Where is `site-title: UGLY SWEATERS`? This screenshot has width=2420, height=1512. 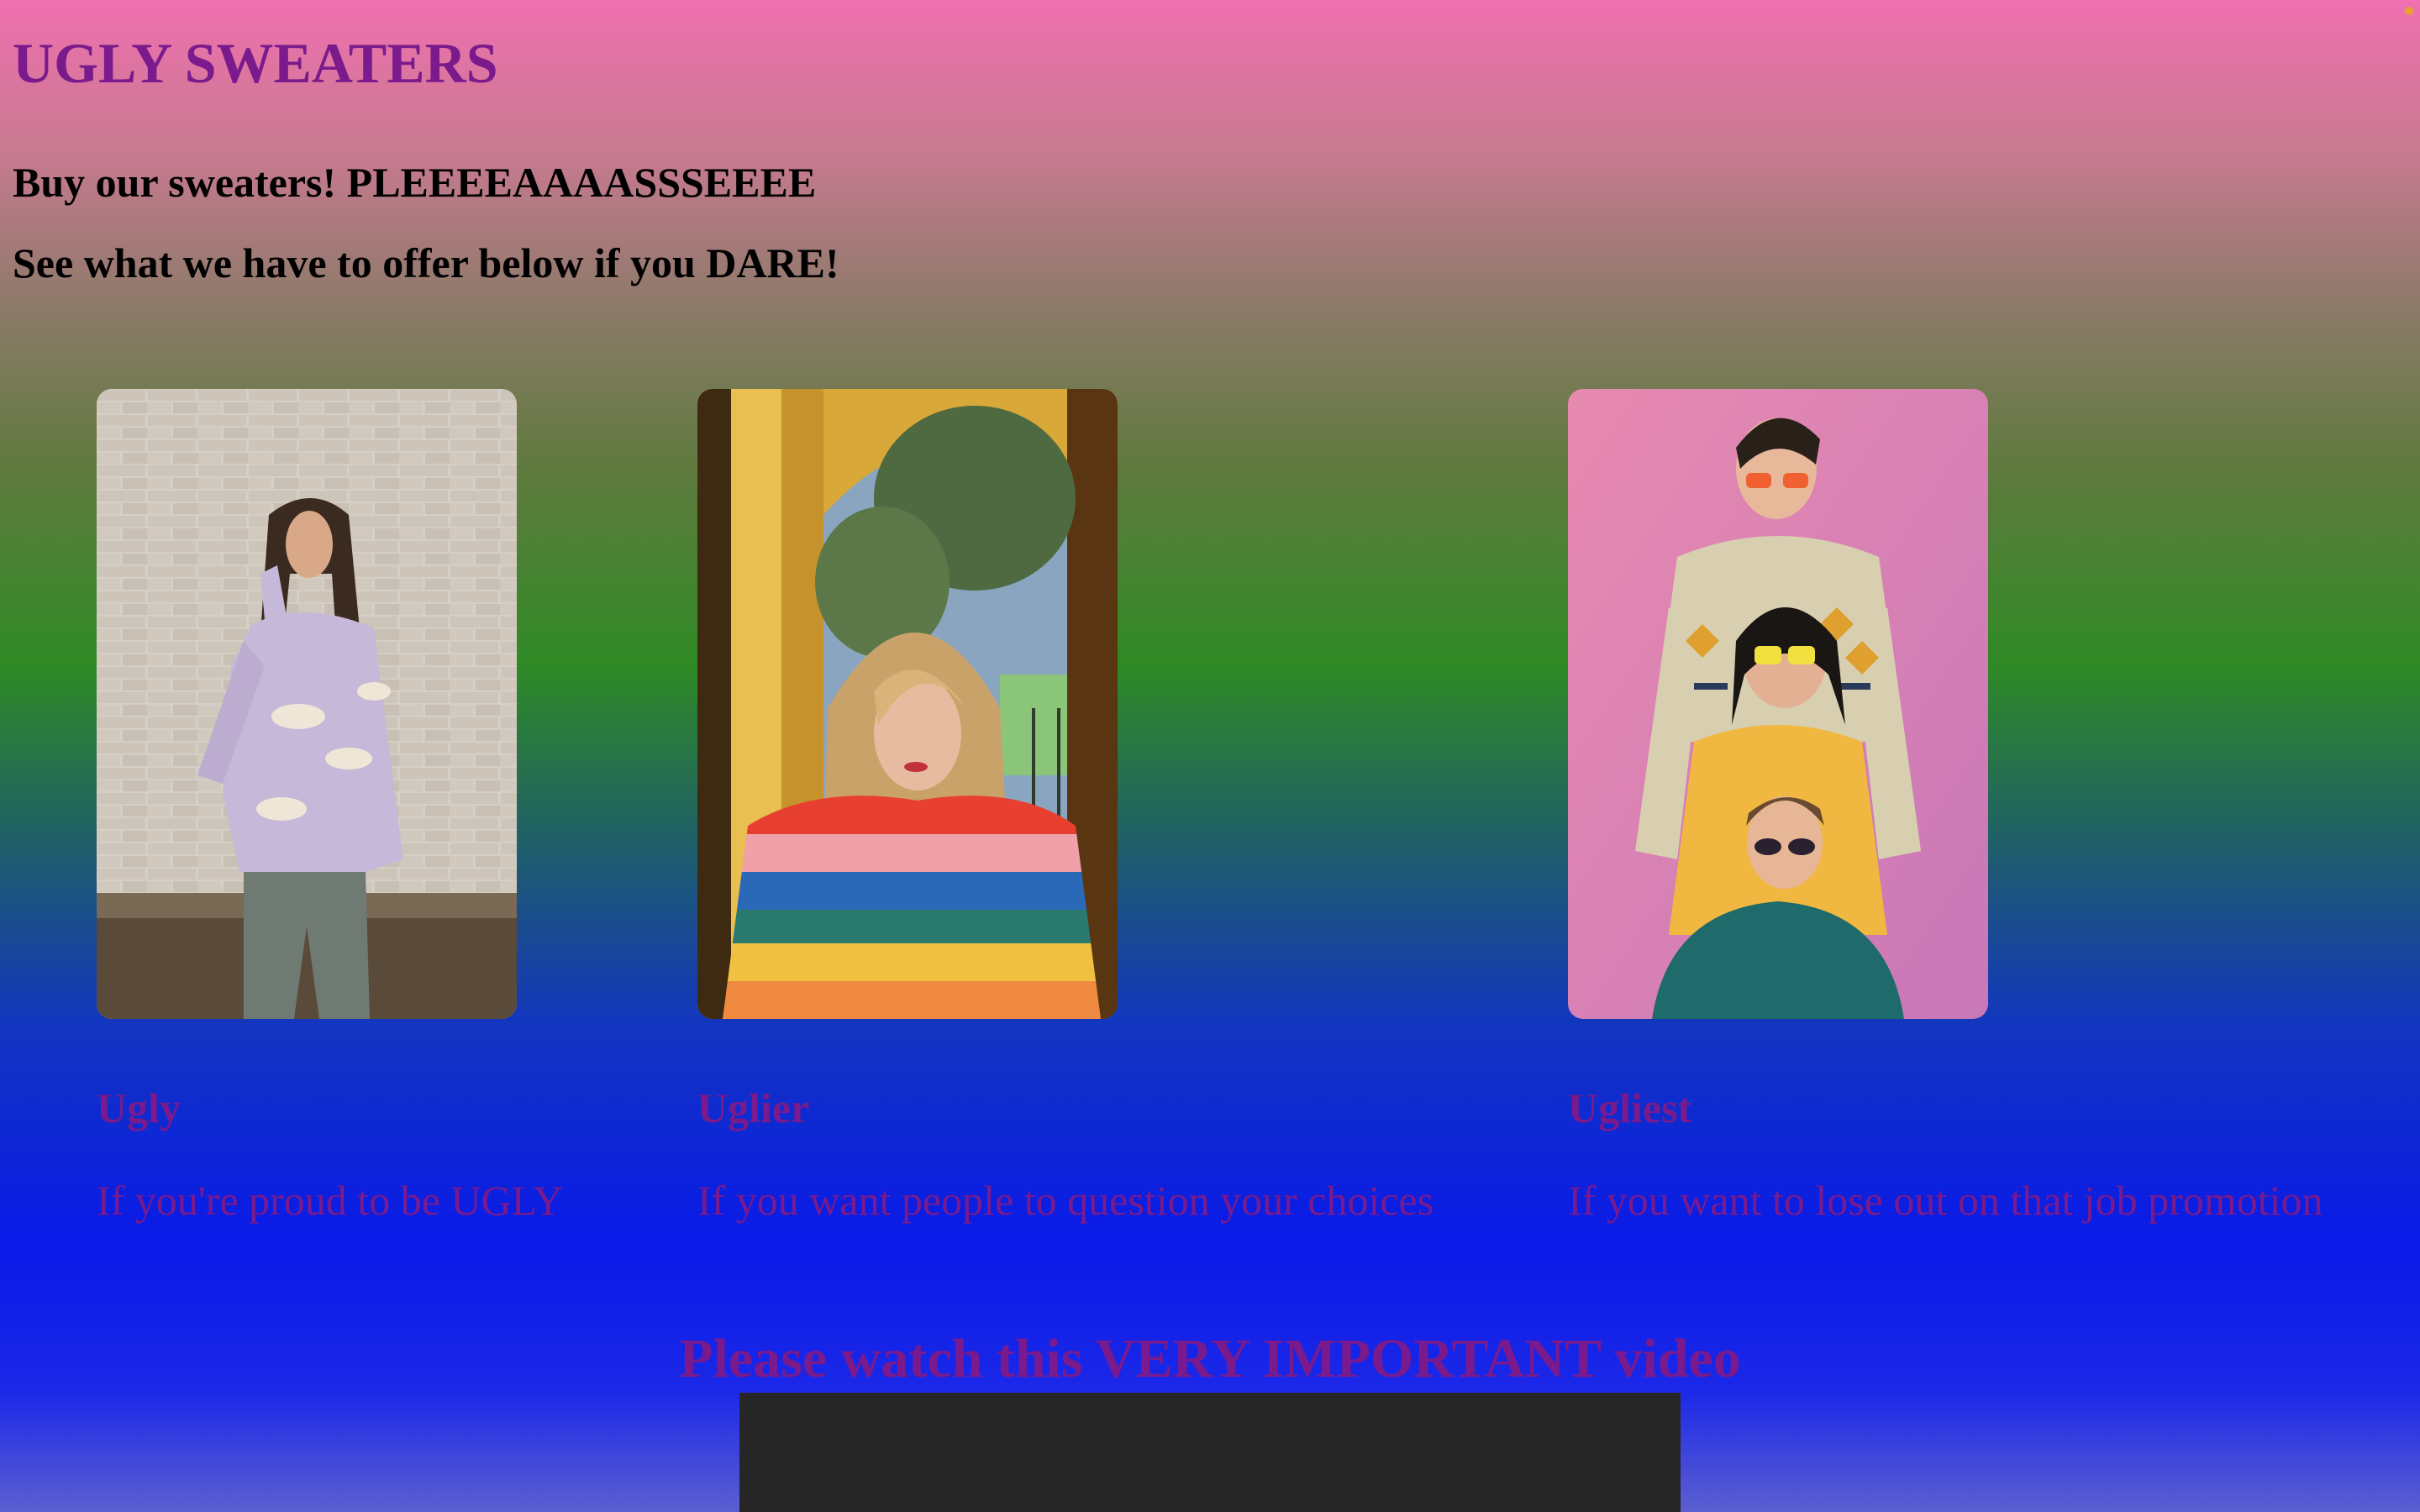
site-title: UGLY SWEATERS is located at coordinates (255, 63).